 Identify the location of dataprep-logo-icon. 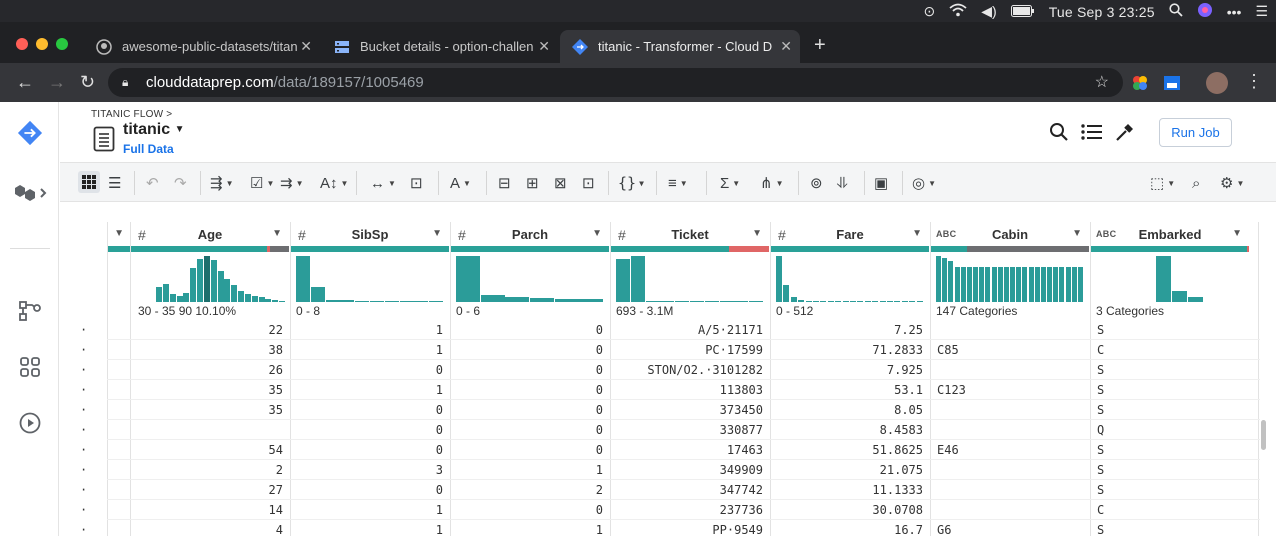
(30, 133).